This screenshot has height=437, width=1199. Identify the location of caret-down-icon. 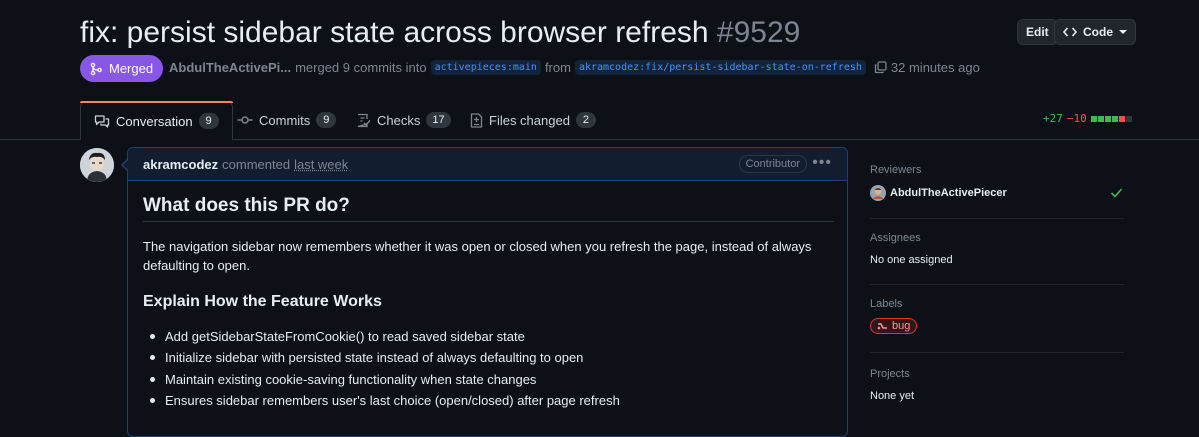
(1123, 32).